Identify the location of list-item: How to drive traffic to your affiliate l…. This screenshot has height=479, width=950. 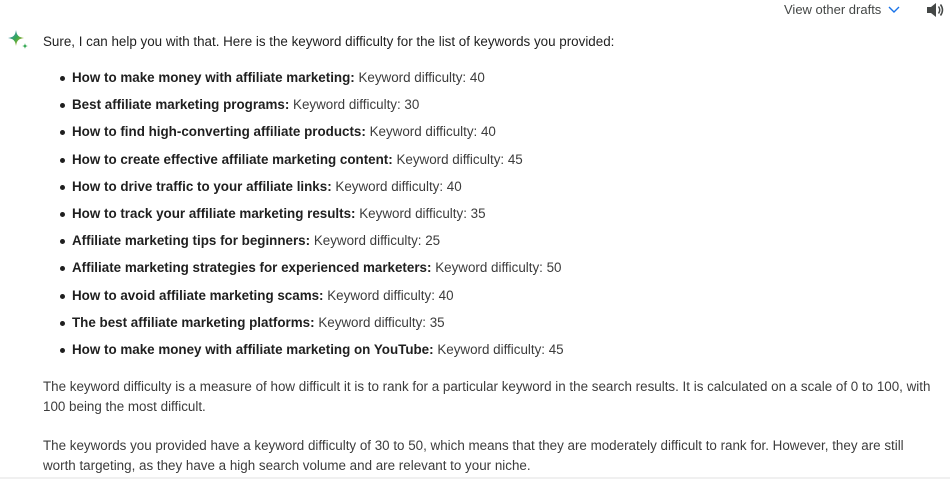
(488, 190).